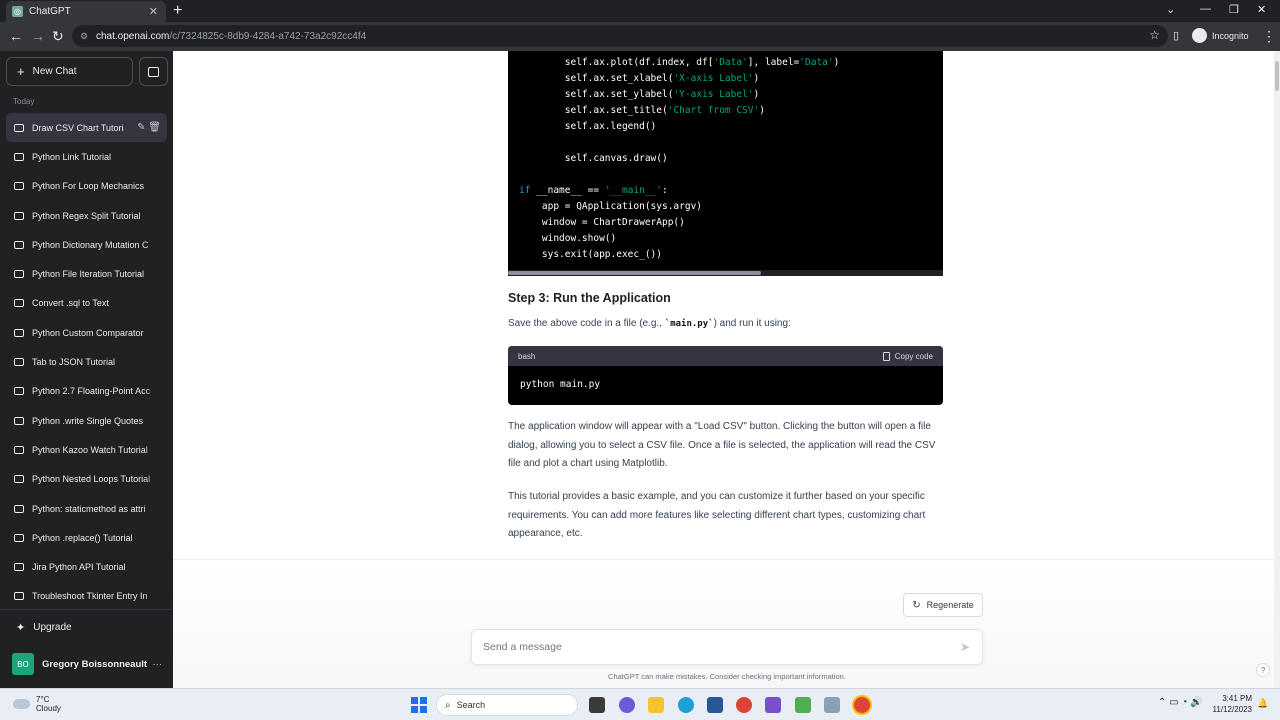 Image resolution: width=1280 pixels, height=720 pixels. Describe the element at coordinates (560, 384) in the screenshot. I see `bash-code-content: python main.py` at that location.